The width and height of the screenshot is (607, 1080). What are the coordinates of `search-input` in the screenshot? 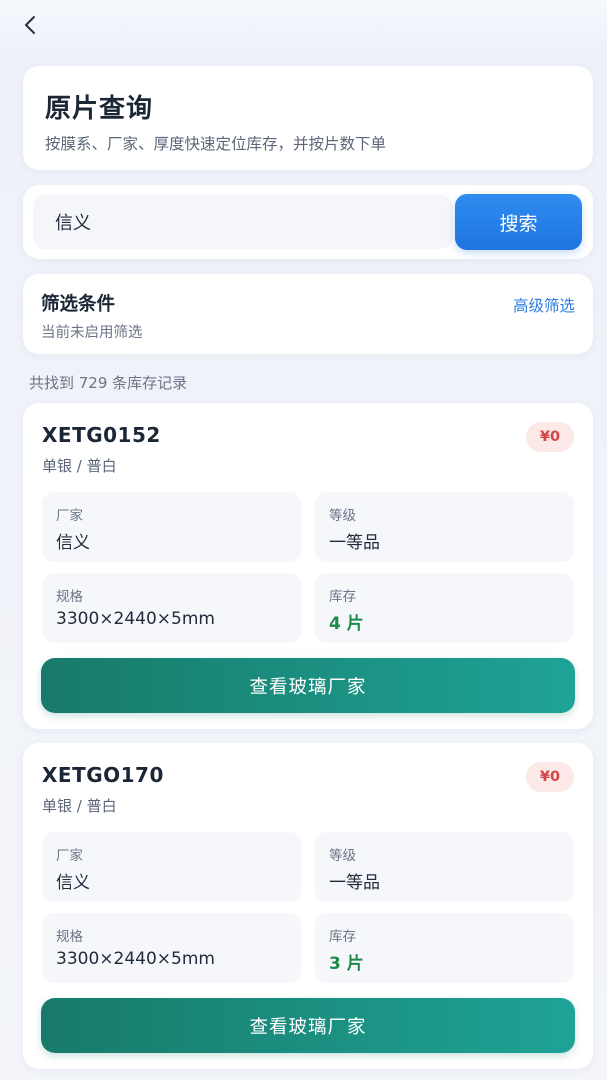 It's located at (243, 222).